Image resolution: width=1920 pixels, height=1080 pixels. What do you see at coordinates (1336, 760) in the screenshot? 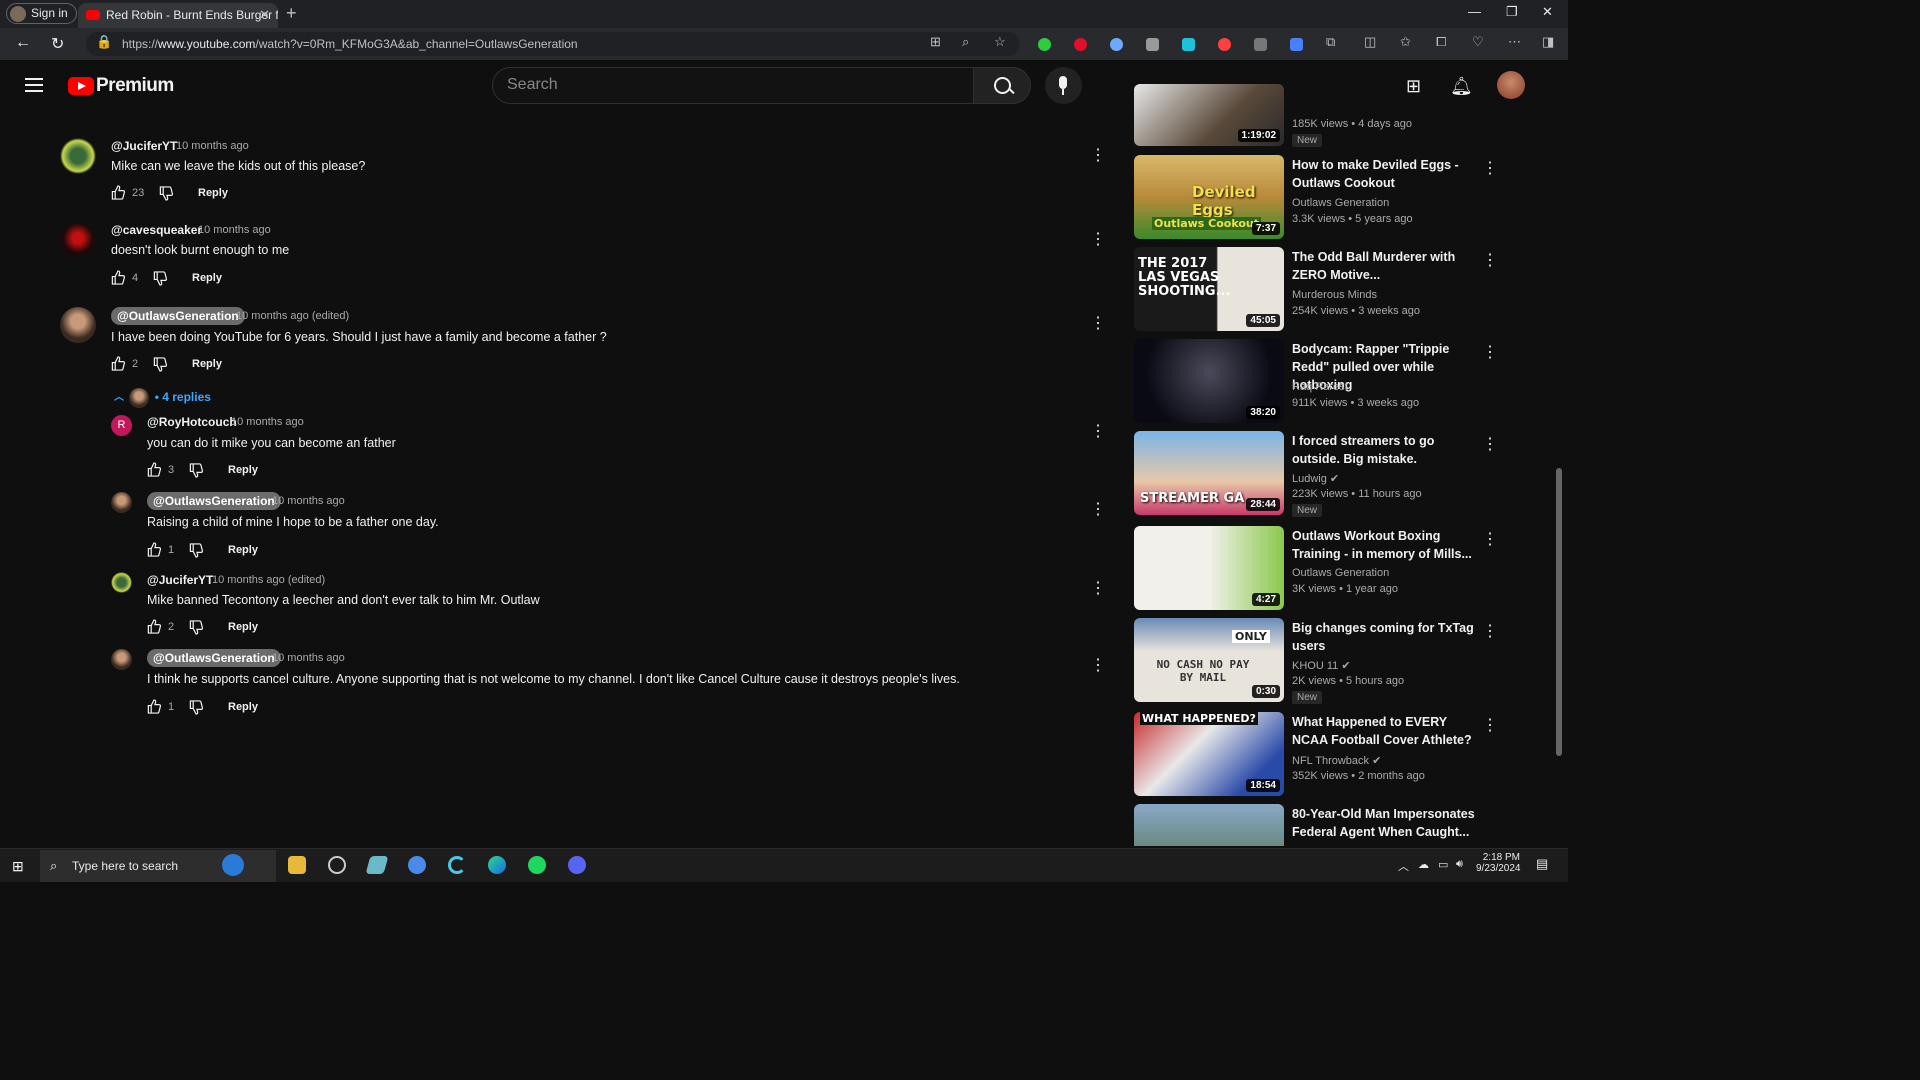
I see `video-channel: NFL Throwback ✔` at bounding box center [1336, 760].